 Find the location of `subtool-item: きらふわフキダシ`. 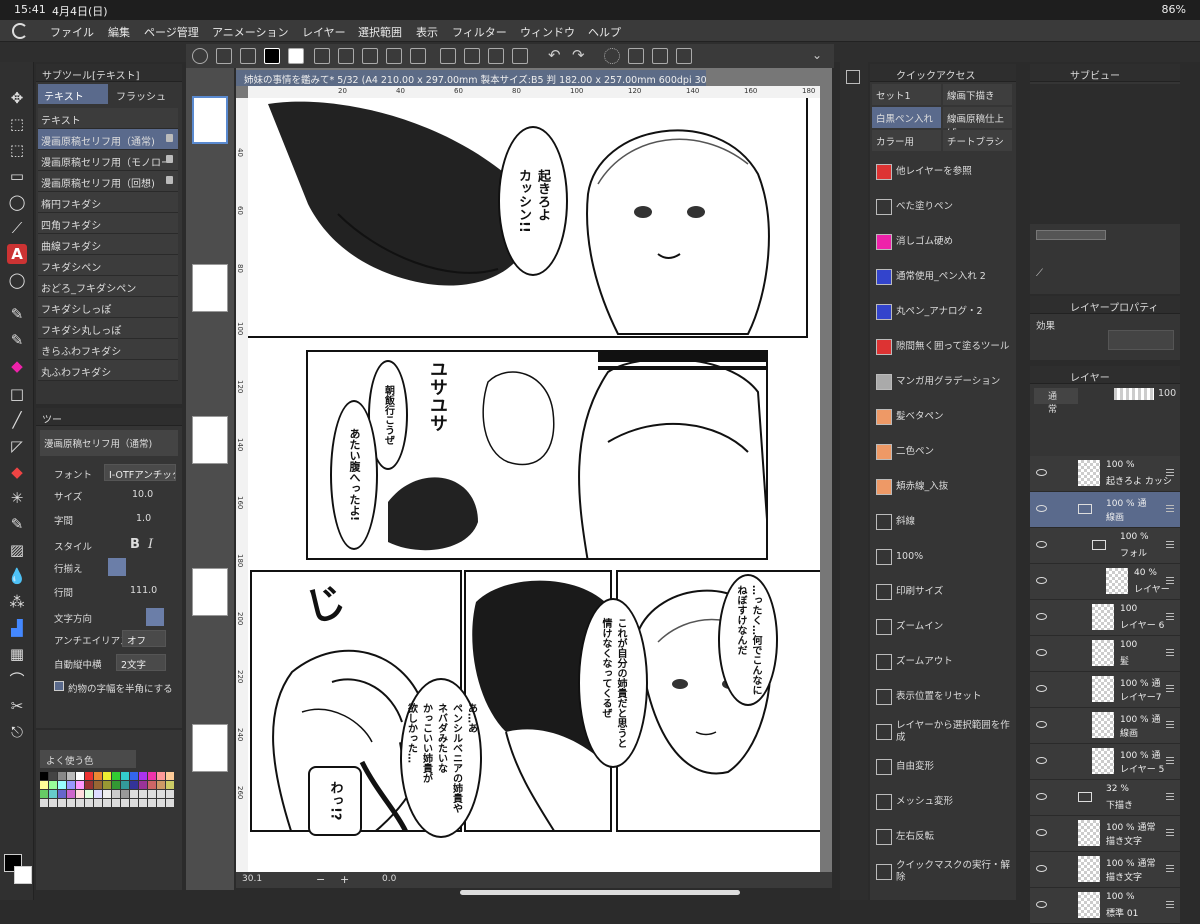

subtool-item: きらふわフキダシ is located at coordinates (108, 349).